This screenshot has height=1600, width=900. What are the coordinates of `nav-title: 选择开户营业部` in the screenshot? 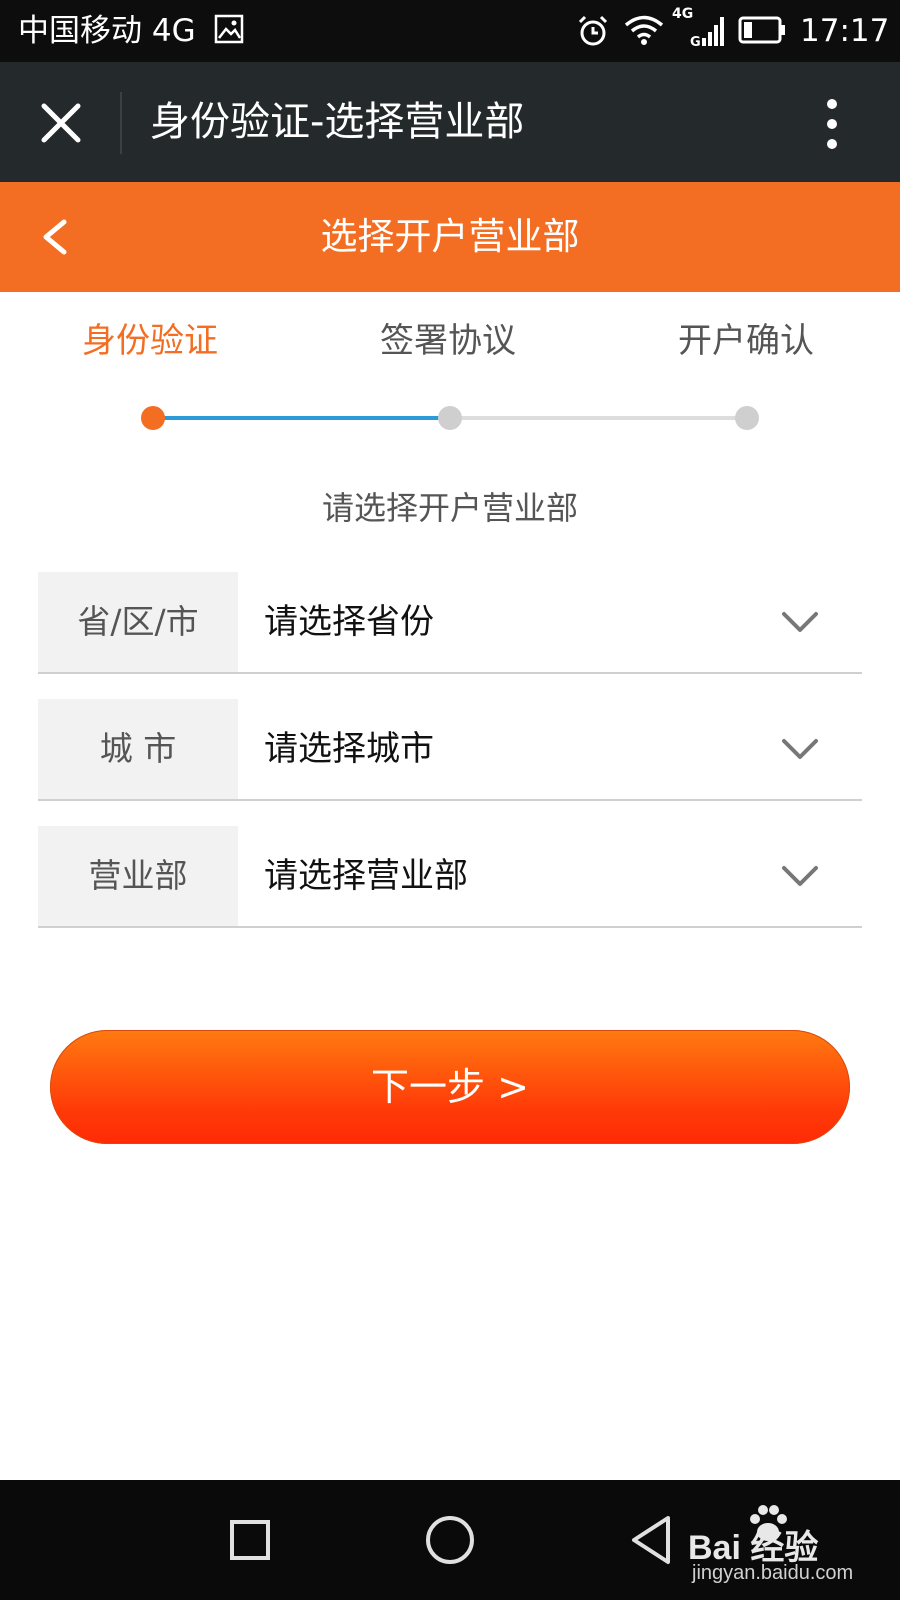 It's located at (450, 236).